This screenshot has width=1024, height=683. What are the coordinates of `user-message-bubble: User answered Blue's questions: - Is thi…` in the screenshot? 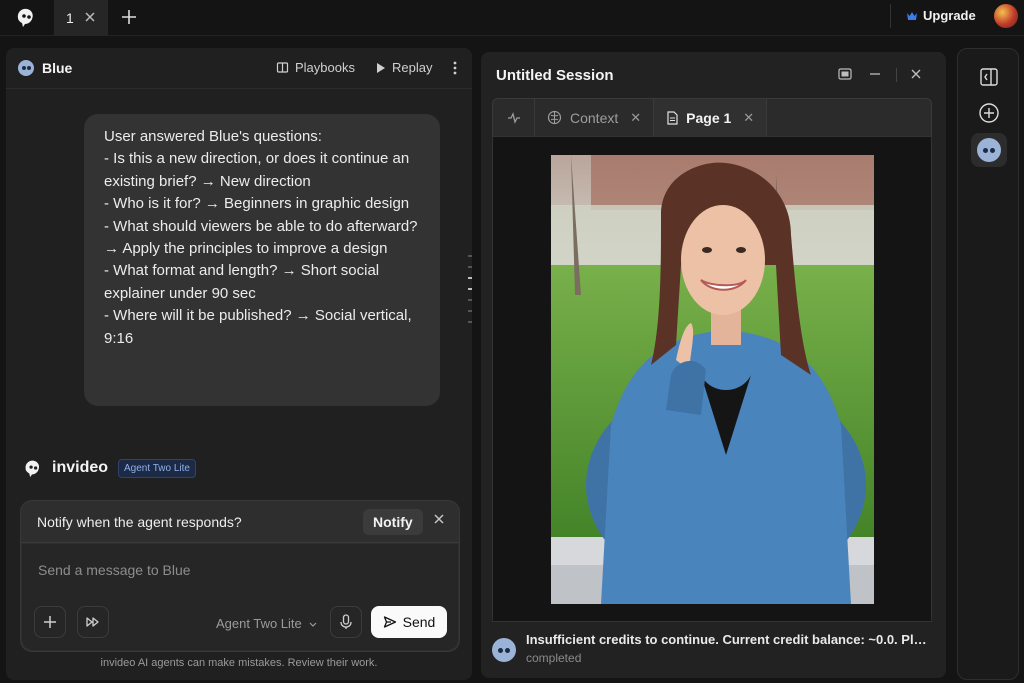 It's located at (262, 260).